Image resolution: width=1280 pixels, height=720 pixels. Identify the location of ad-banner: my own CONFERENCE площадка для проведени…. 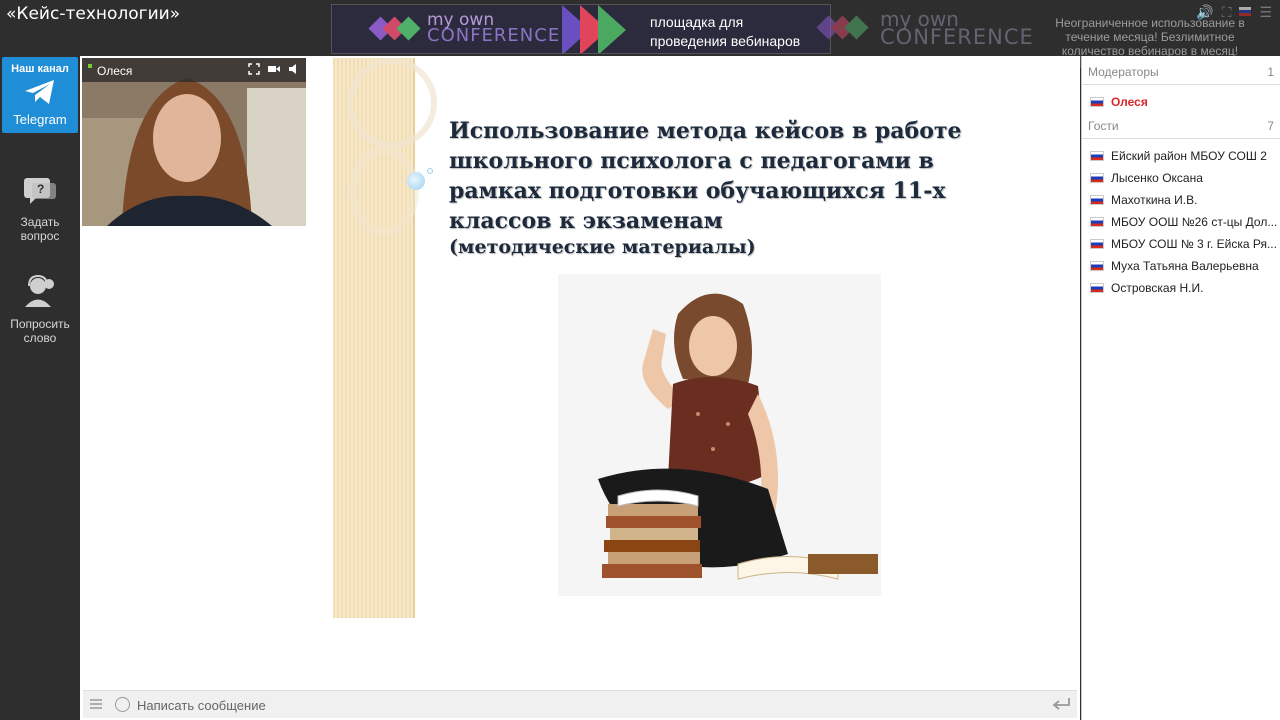
(581, 29).